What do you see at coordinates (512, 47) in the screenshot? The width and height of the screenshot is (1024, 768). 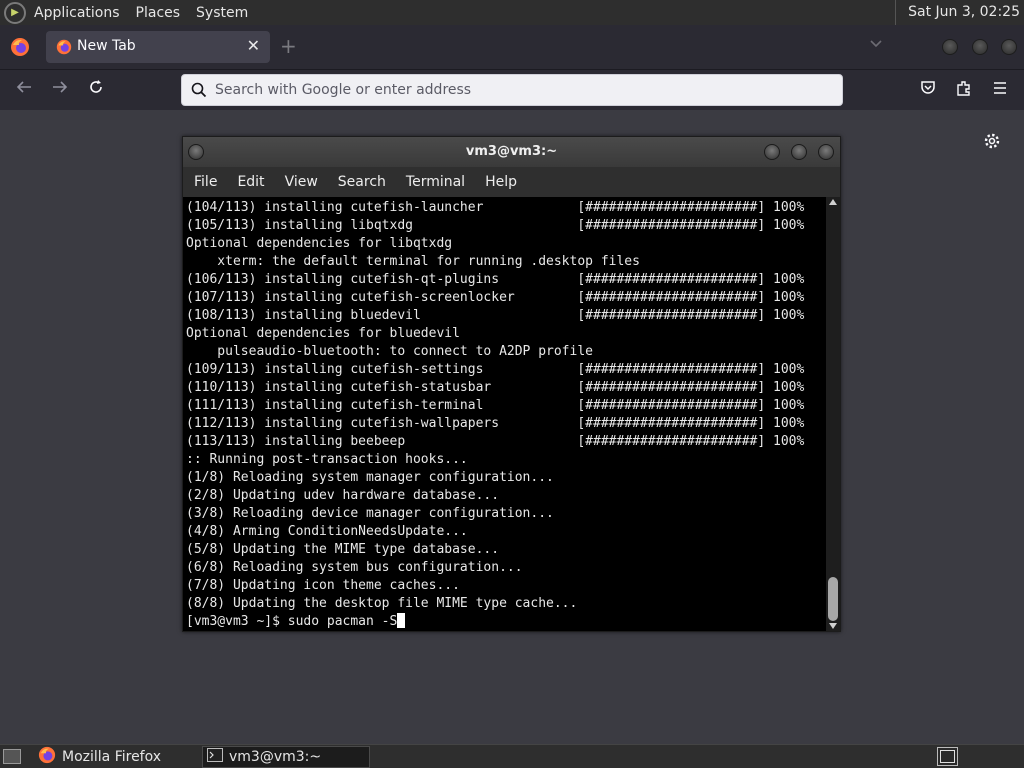 I see `tab-bar: New Tab ✕ +` at bounding box center [512, 47].